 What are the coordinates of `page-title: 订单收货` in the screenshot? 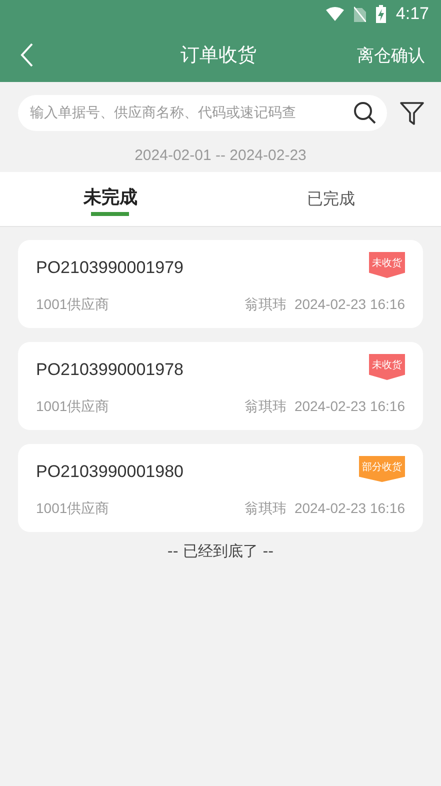 It's located at (219, 55).